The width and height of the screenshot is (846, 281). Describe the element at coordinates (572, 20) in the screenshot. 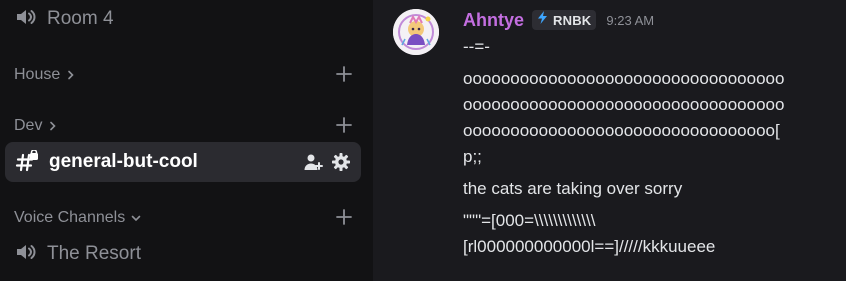

I see `server-tag-label: RNBK` at that location.